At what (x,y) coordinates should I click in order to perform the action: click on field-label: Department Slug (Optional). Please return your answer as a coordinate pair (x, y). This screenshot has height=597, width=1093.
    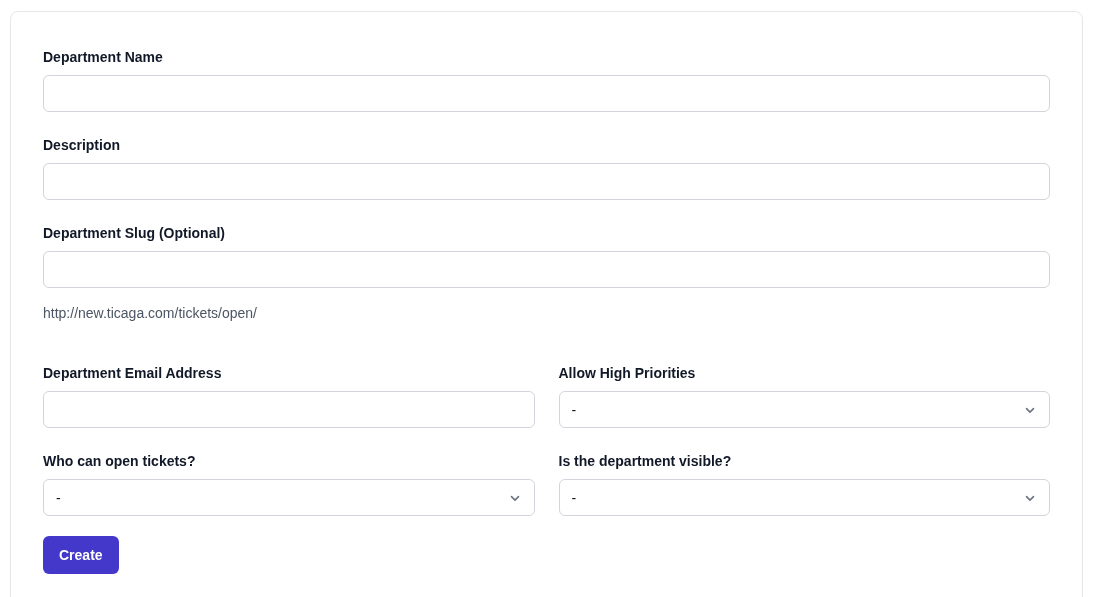
    Looking at the image, I should click on (134, 233).